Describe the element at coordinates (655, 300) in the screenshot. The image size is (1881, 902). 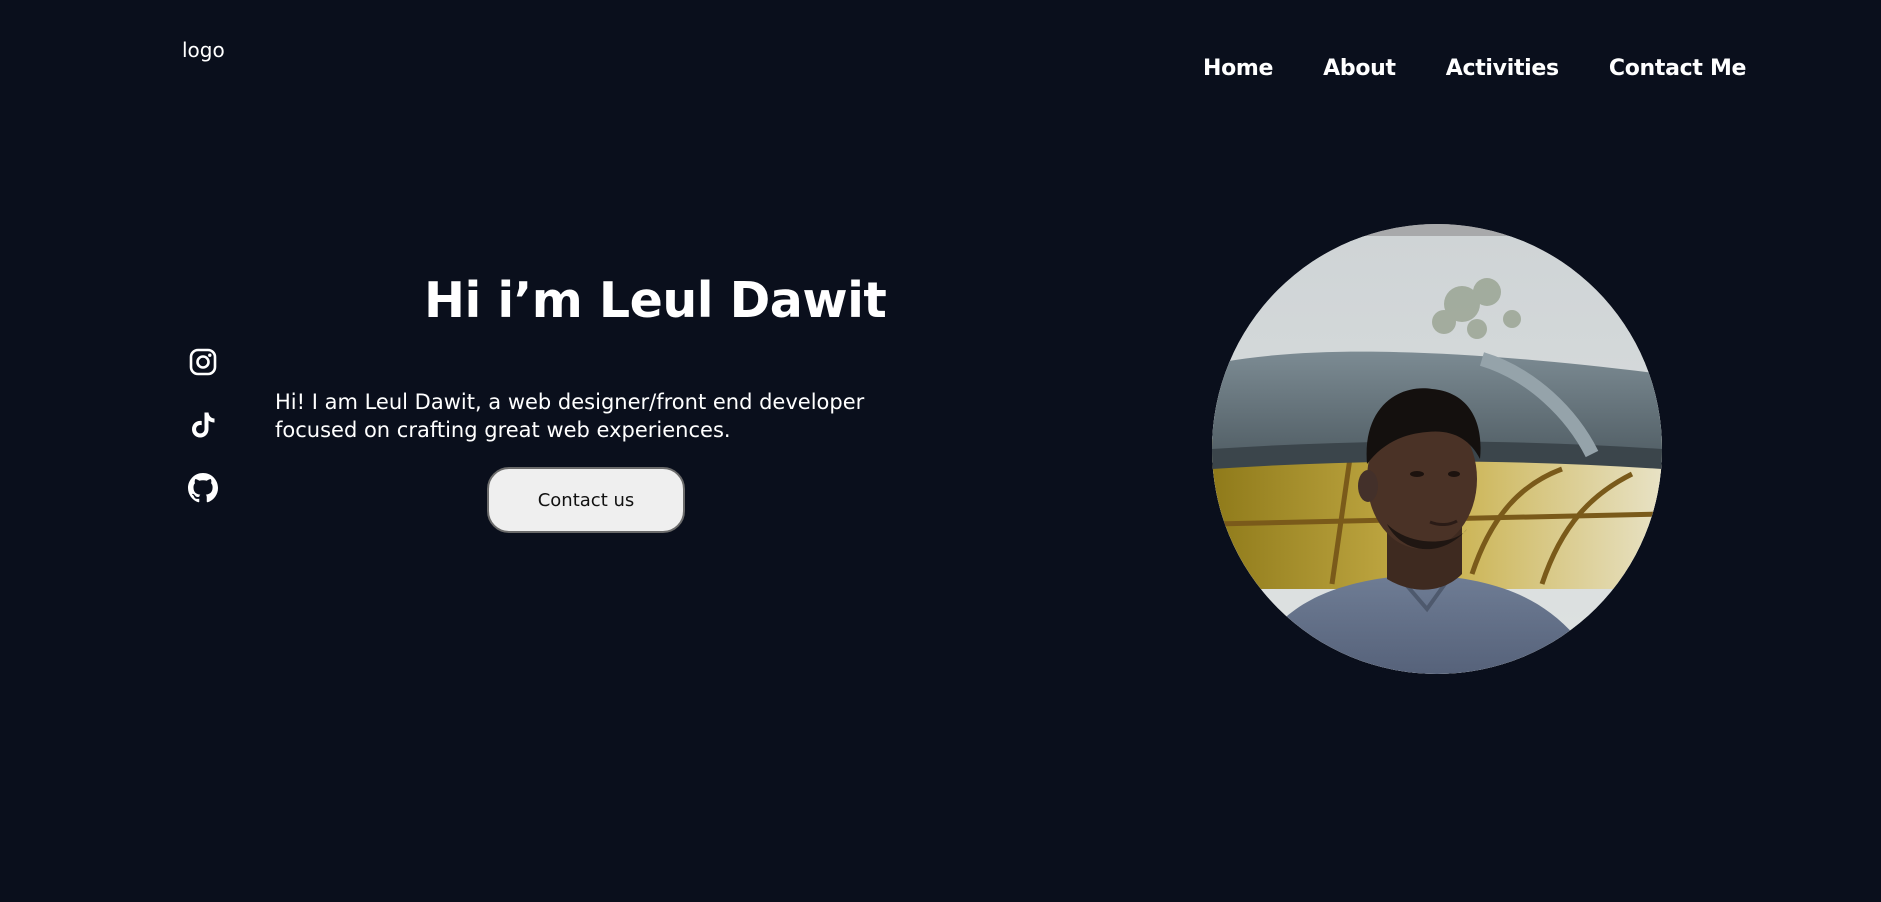
I see `hero-title: Hi i’m Leul Dawit` at that location.